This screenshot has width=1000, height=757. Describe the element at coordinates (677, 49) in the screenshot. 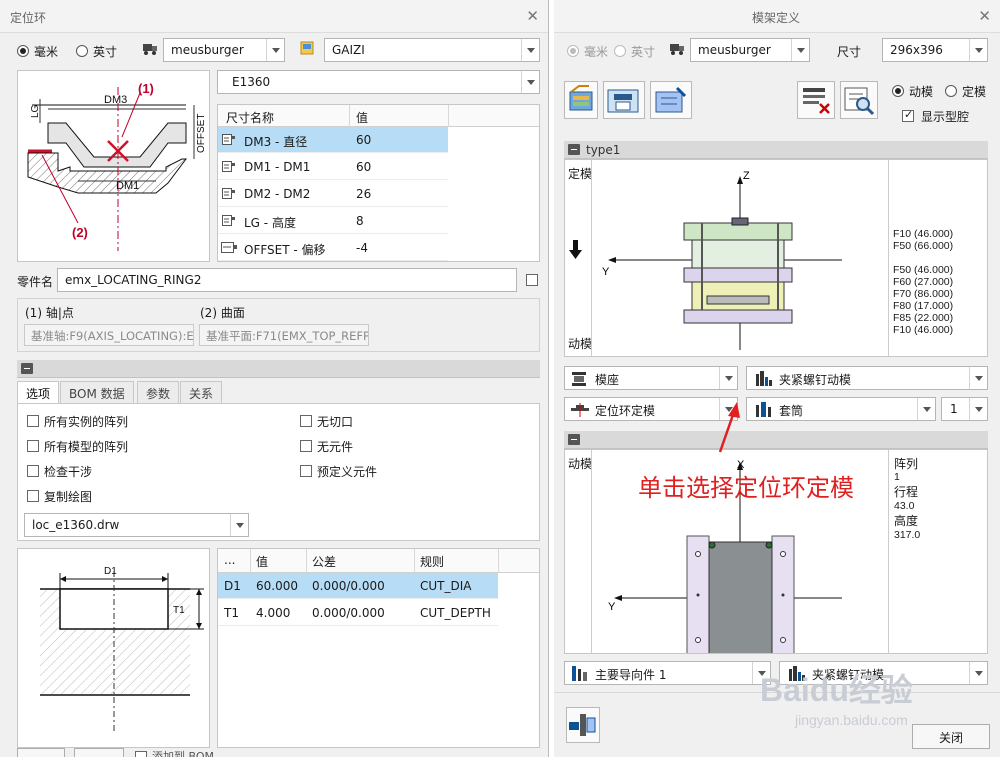

I see `truck-icon` at that location.